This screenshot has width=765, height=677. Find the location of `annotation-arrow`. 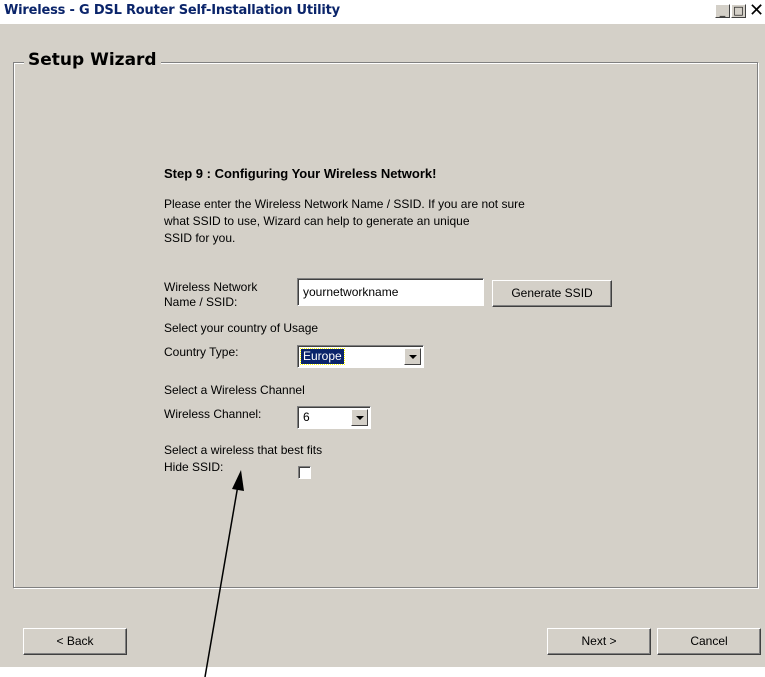

annotation-arrow is located at coordinates (224, 573).